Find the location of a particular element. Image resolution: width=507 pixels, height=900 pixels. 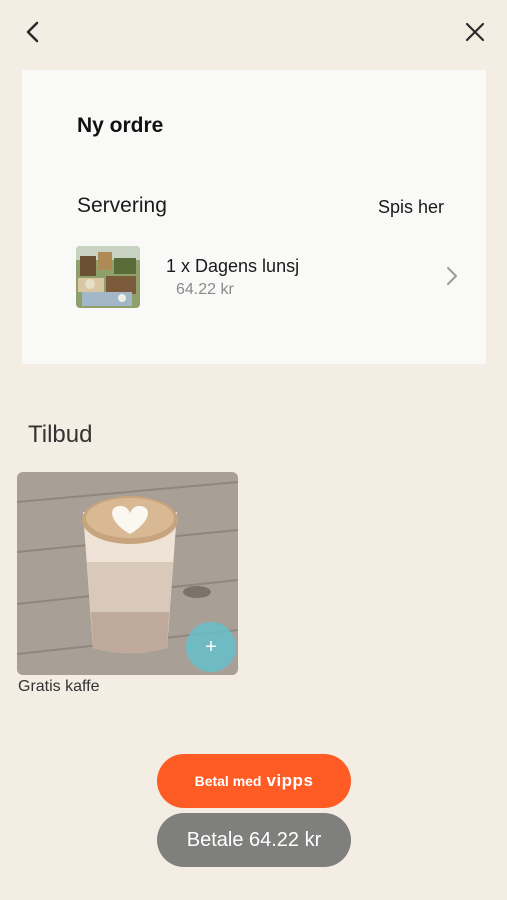

vipps-logo: vipps is located at coordinates (290, 780).